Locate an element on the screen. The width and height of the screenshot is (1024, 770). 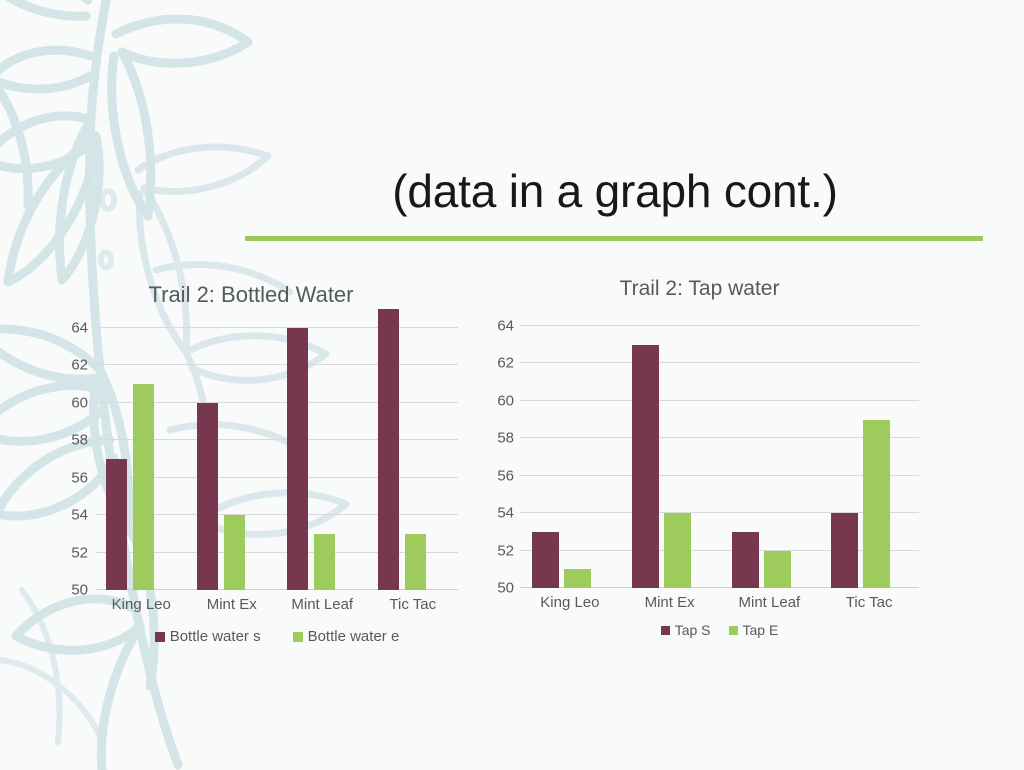
legend-label: Tap E is located at coordinates (760, 630).